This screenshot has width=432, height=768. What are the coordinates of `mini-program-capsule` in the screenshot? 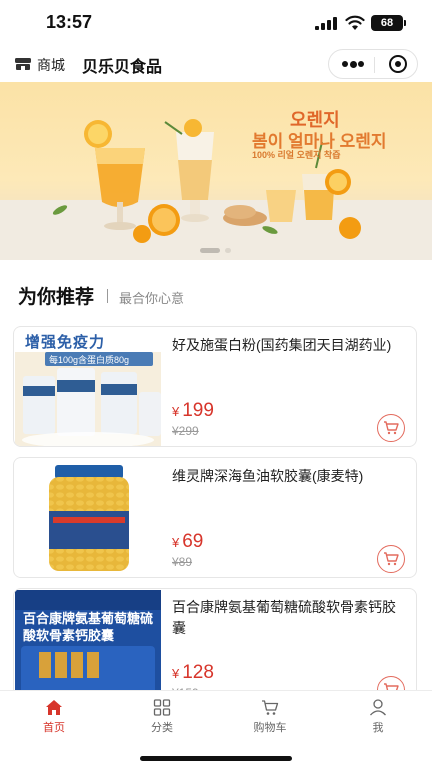 It's located at (373, 64).